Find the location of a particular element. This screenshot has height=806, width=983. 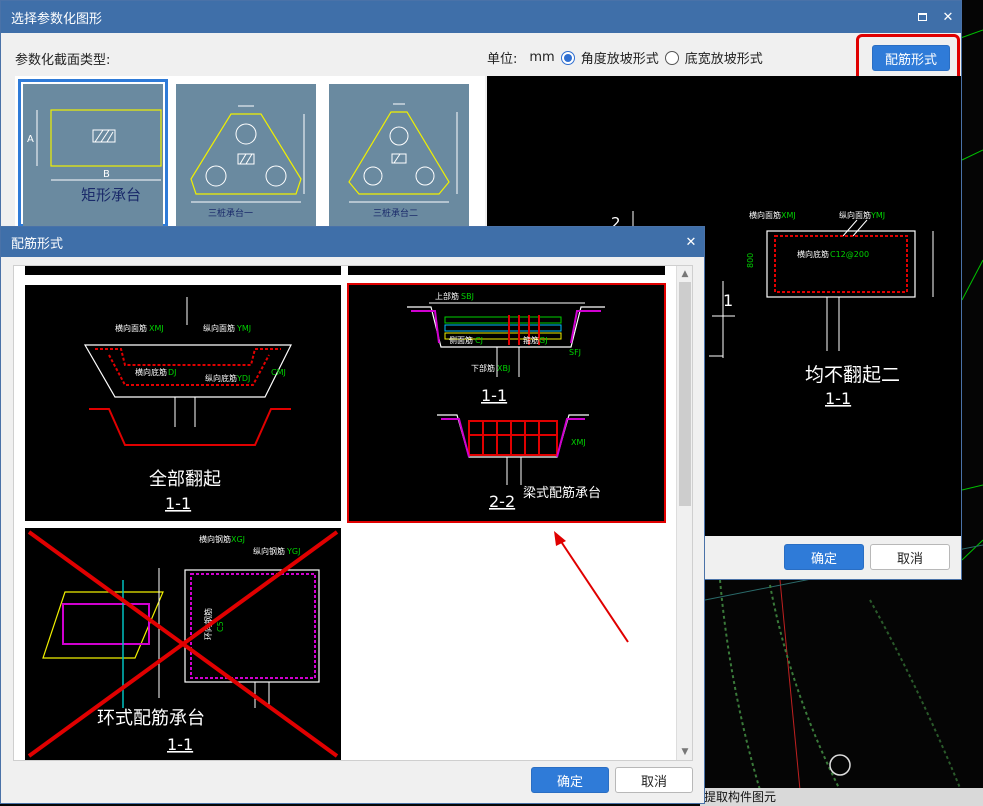

radio-angle-slope is located at coordinates (567, 57).